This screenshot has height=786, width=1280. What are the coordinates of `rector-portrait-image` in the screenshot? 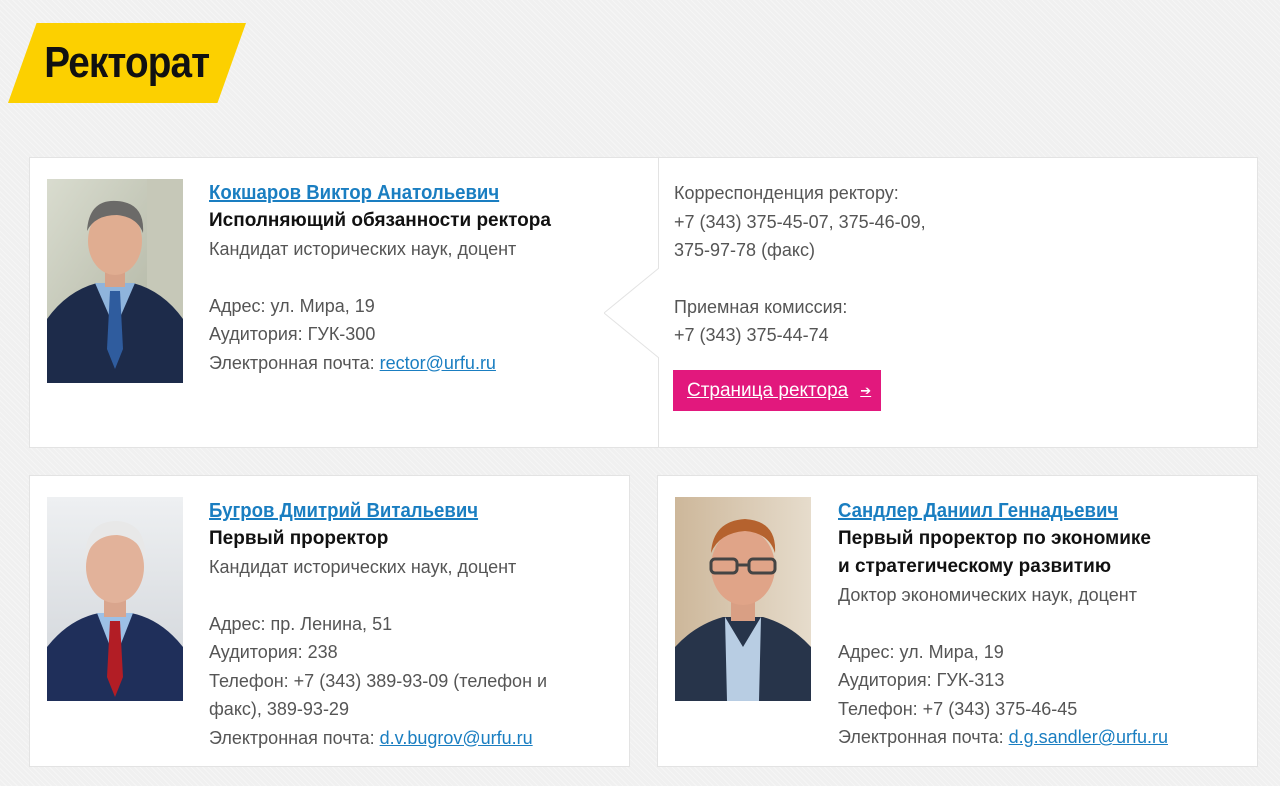 It's located at (115, 281).